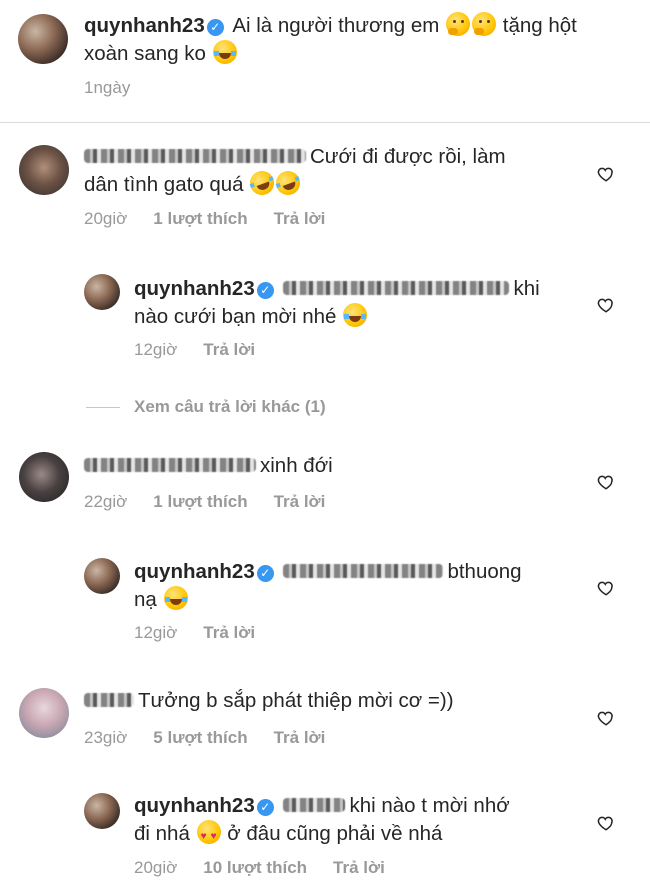  I want to click on reply-line-2: nạ, so click(161, 600).